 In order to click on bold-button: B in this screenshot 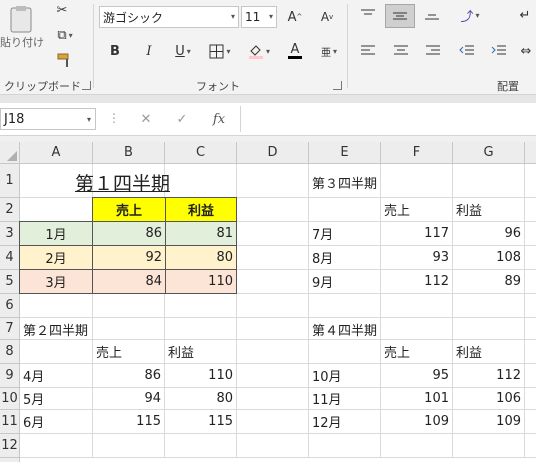, I will do `click(115, 51)`.